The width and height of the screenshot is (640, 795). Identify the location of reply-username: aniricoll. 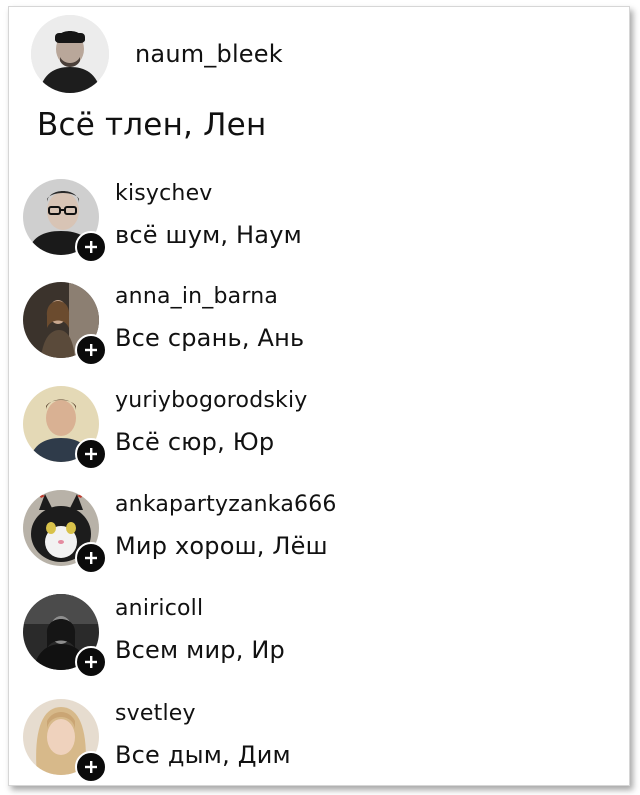
(159, 608).